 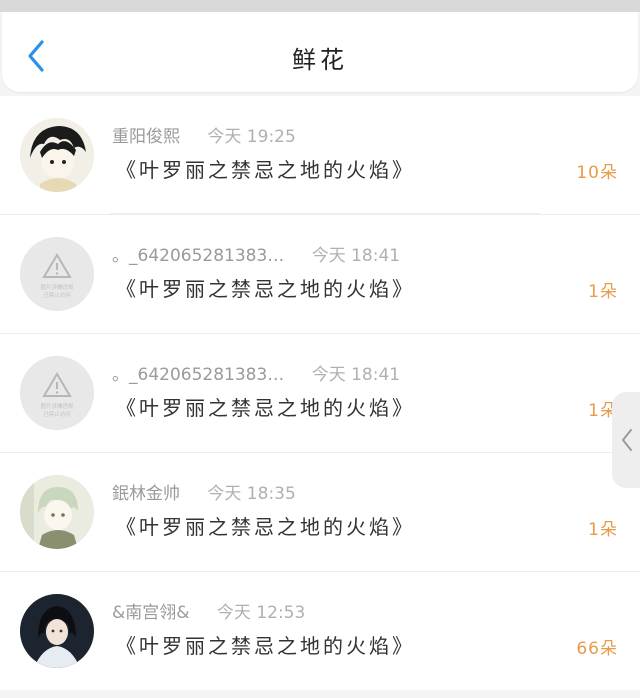 What do you see at coordinates (325, 213) in the screenshot?
I see `divider` at bounding box center [325, 213].